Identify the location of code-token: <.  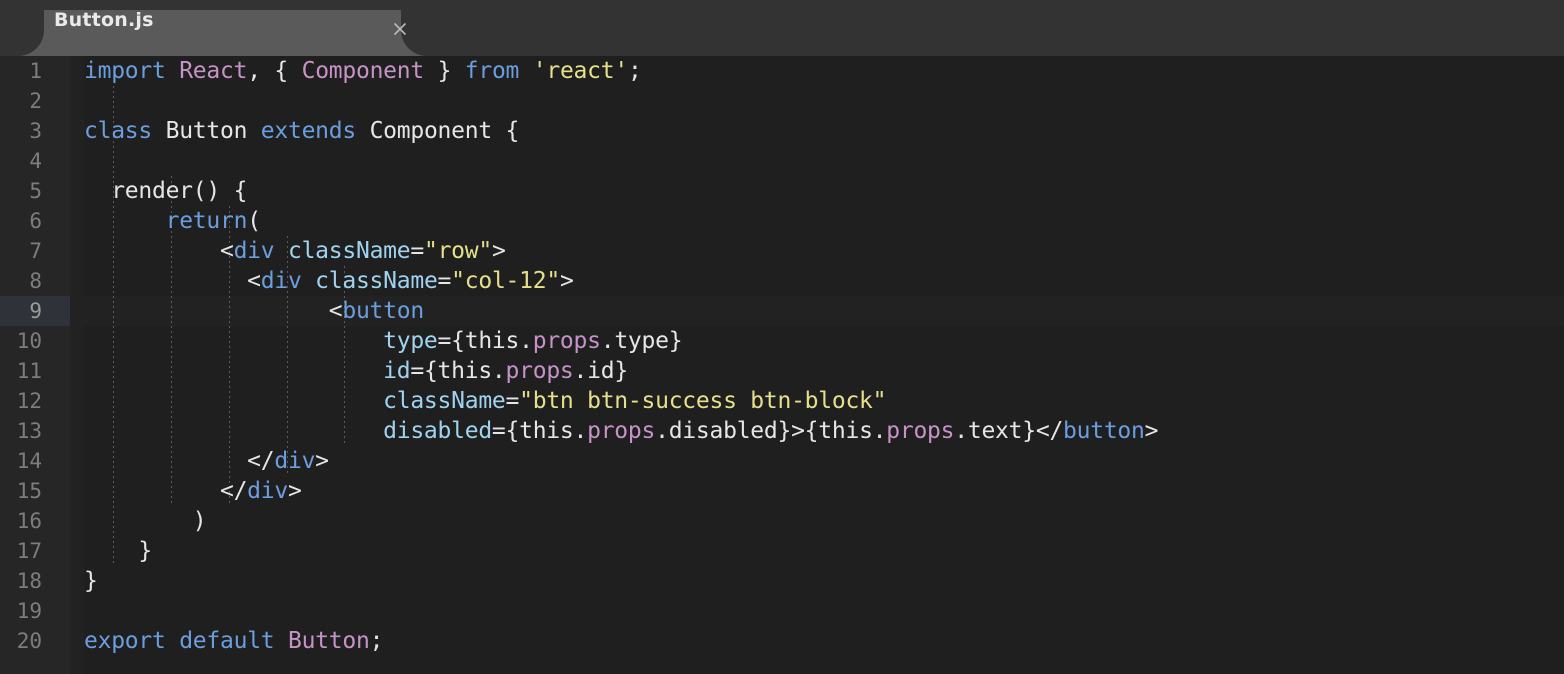
(213, 311).